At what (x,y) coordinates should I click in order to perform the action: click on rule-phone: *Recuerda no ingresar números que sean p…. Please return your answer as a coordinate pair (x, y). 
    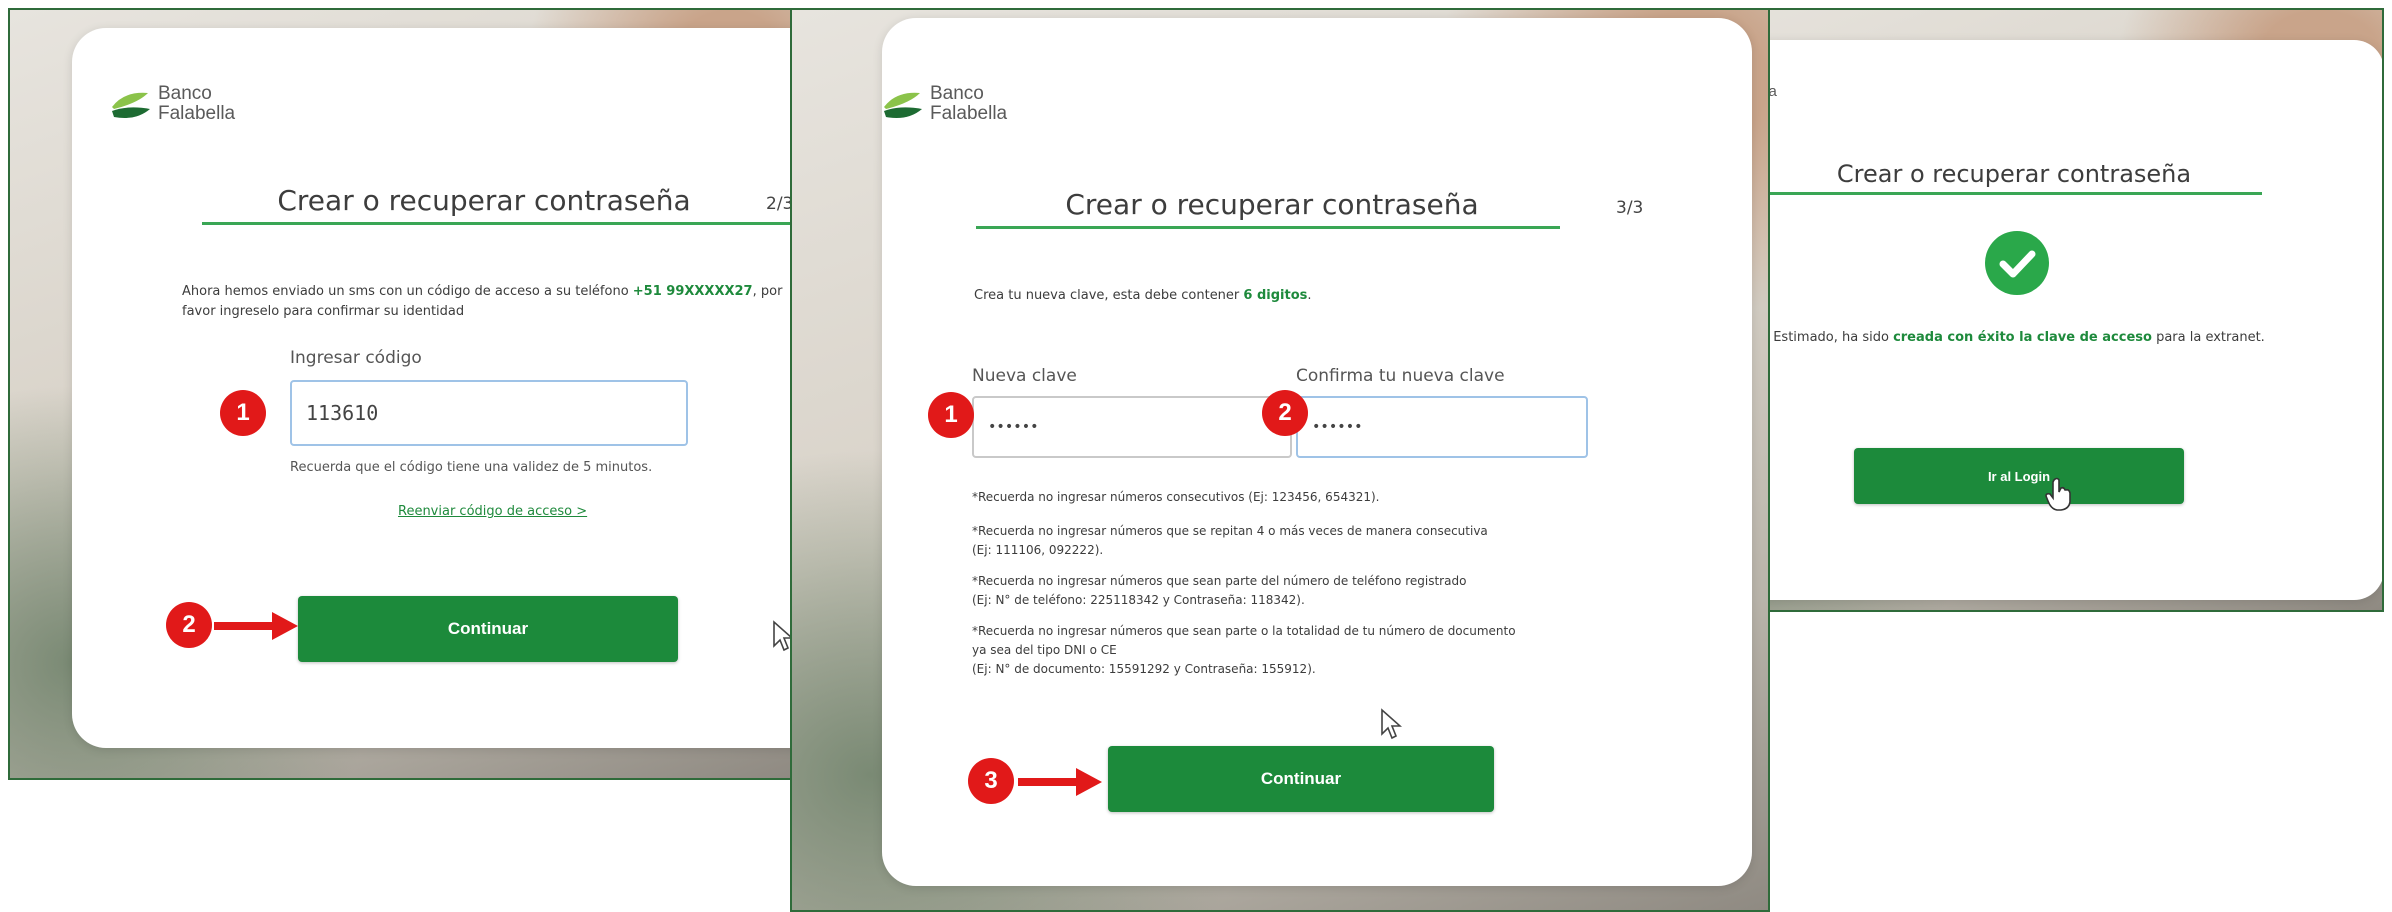
    Looking at the image, I should click on (1219, 591).